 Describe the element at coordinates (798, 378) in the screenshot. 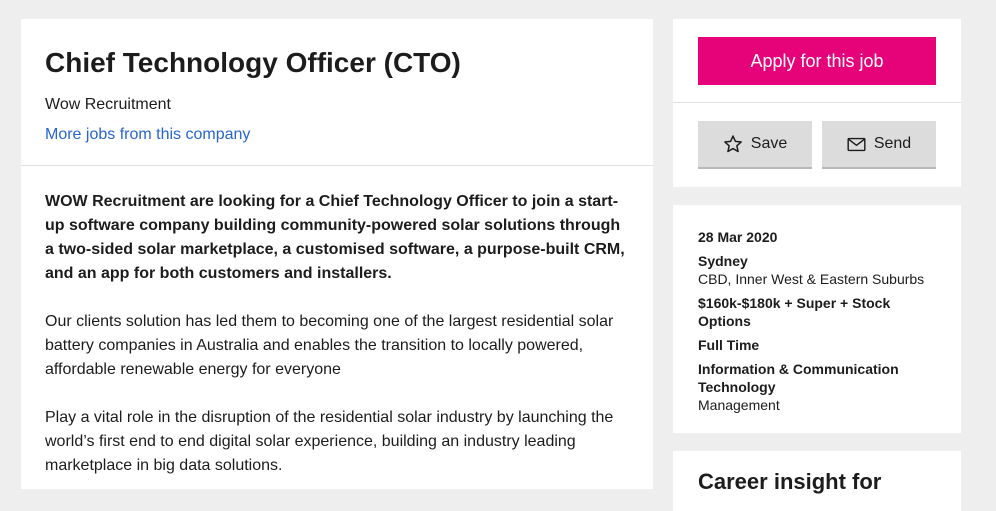

I see `classification: Information & Communication Technology` at that location.